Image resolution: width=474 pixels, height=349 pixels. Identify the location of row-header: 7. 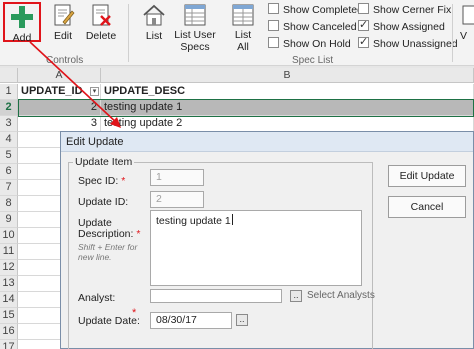
(9, 188).